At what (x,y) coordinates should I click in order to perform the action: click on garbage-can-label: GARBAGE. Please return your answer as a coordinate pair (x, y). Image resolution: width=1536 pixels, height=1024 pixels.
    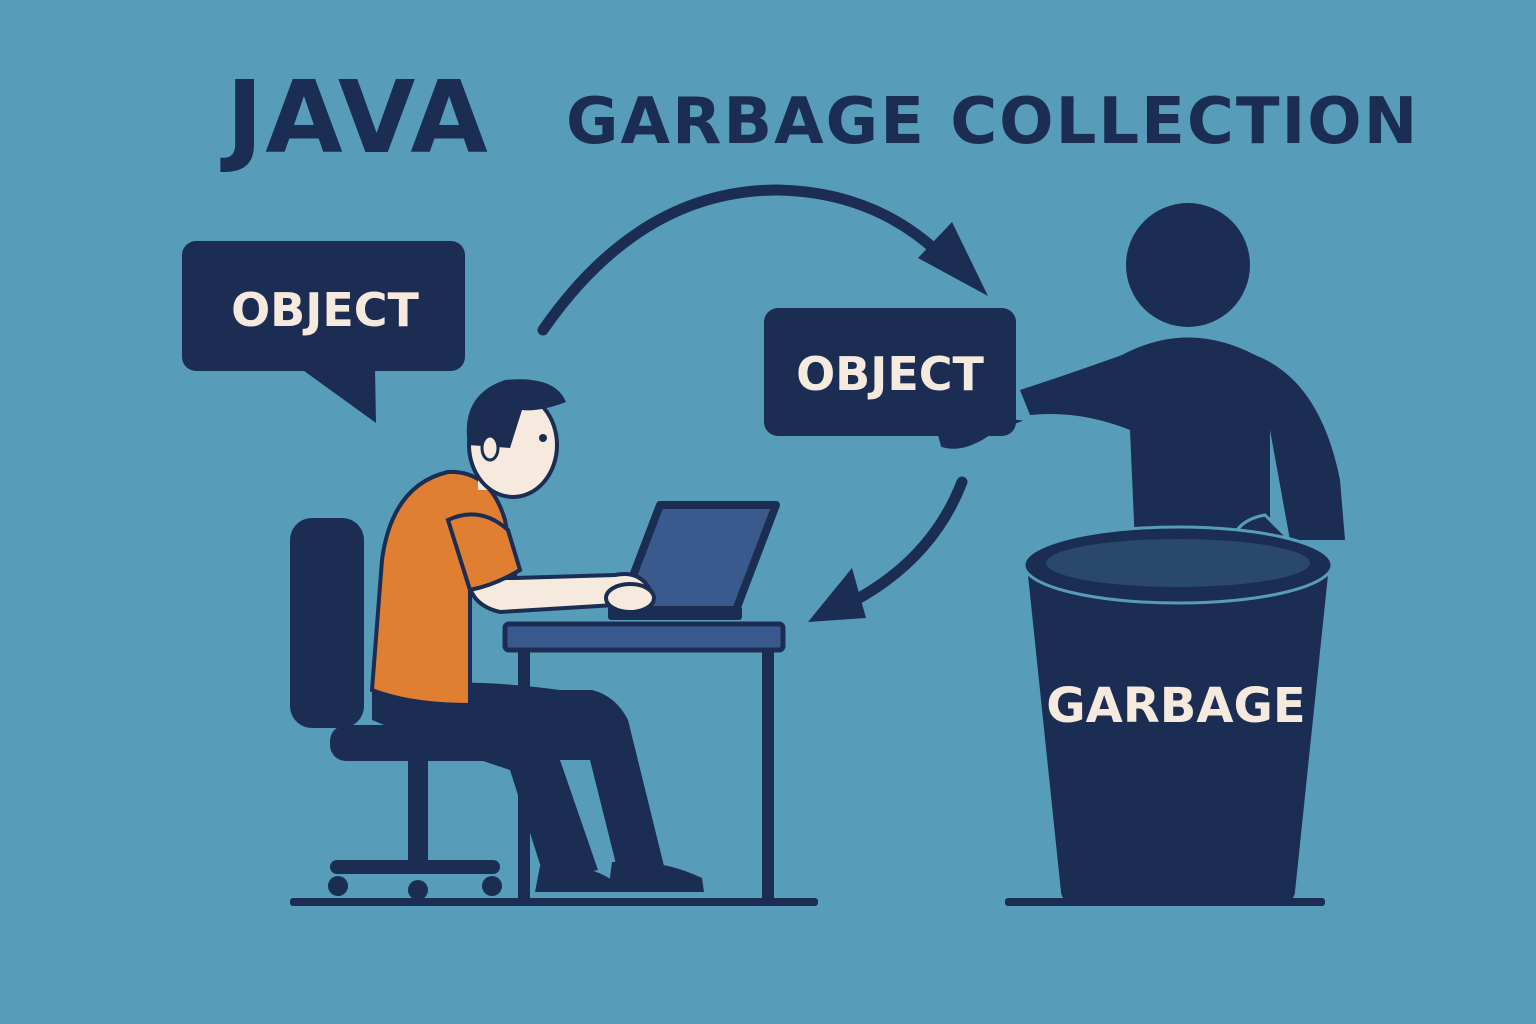
    Looking at the image, I should click on (1175, 706).